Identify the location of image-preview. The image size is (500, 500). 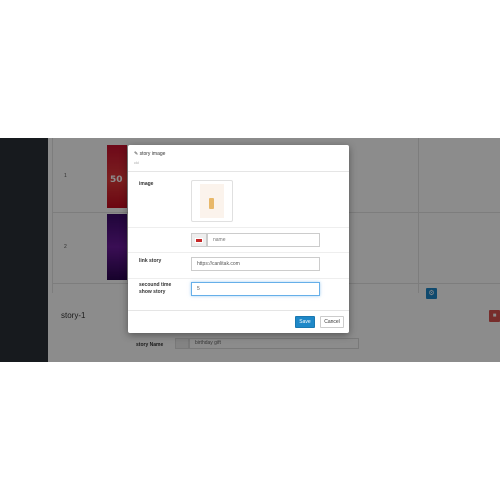
(212, 201).